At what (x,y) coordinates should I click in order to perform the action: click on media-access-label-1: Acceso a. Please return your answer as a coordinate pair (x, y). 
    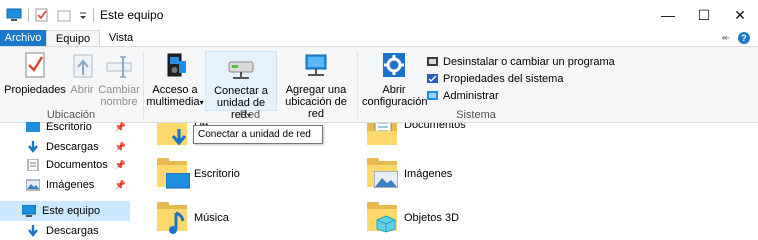
    Looking at the image, I should click on (175, 90).